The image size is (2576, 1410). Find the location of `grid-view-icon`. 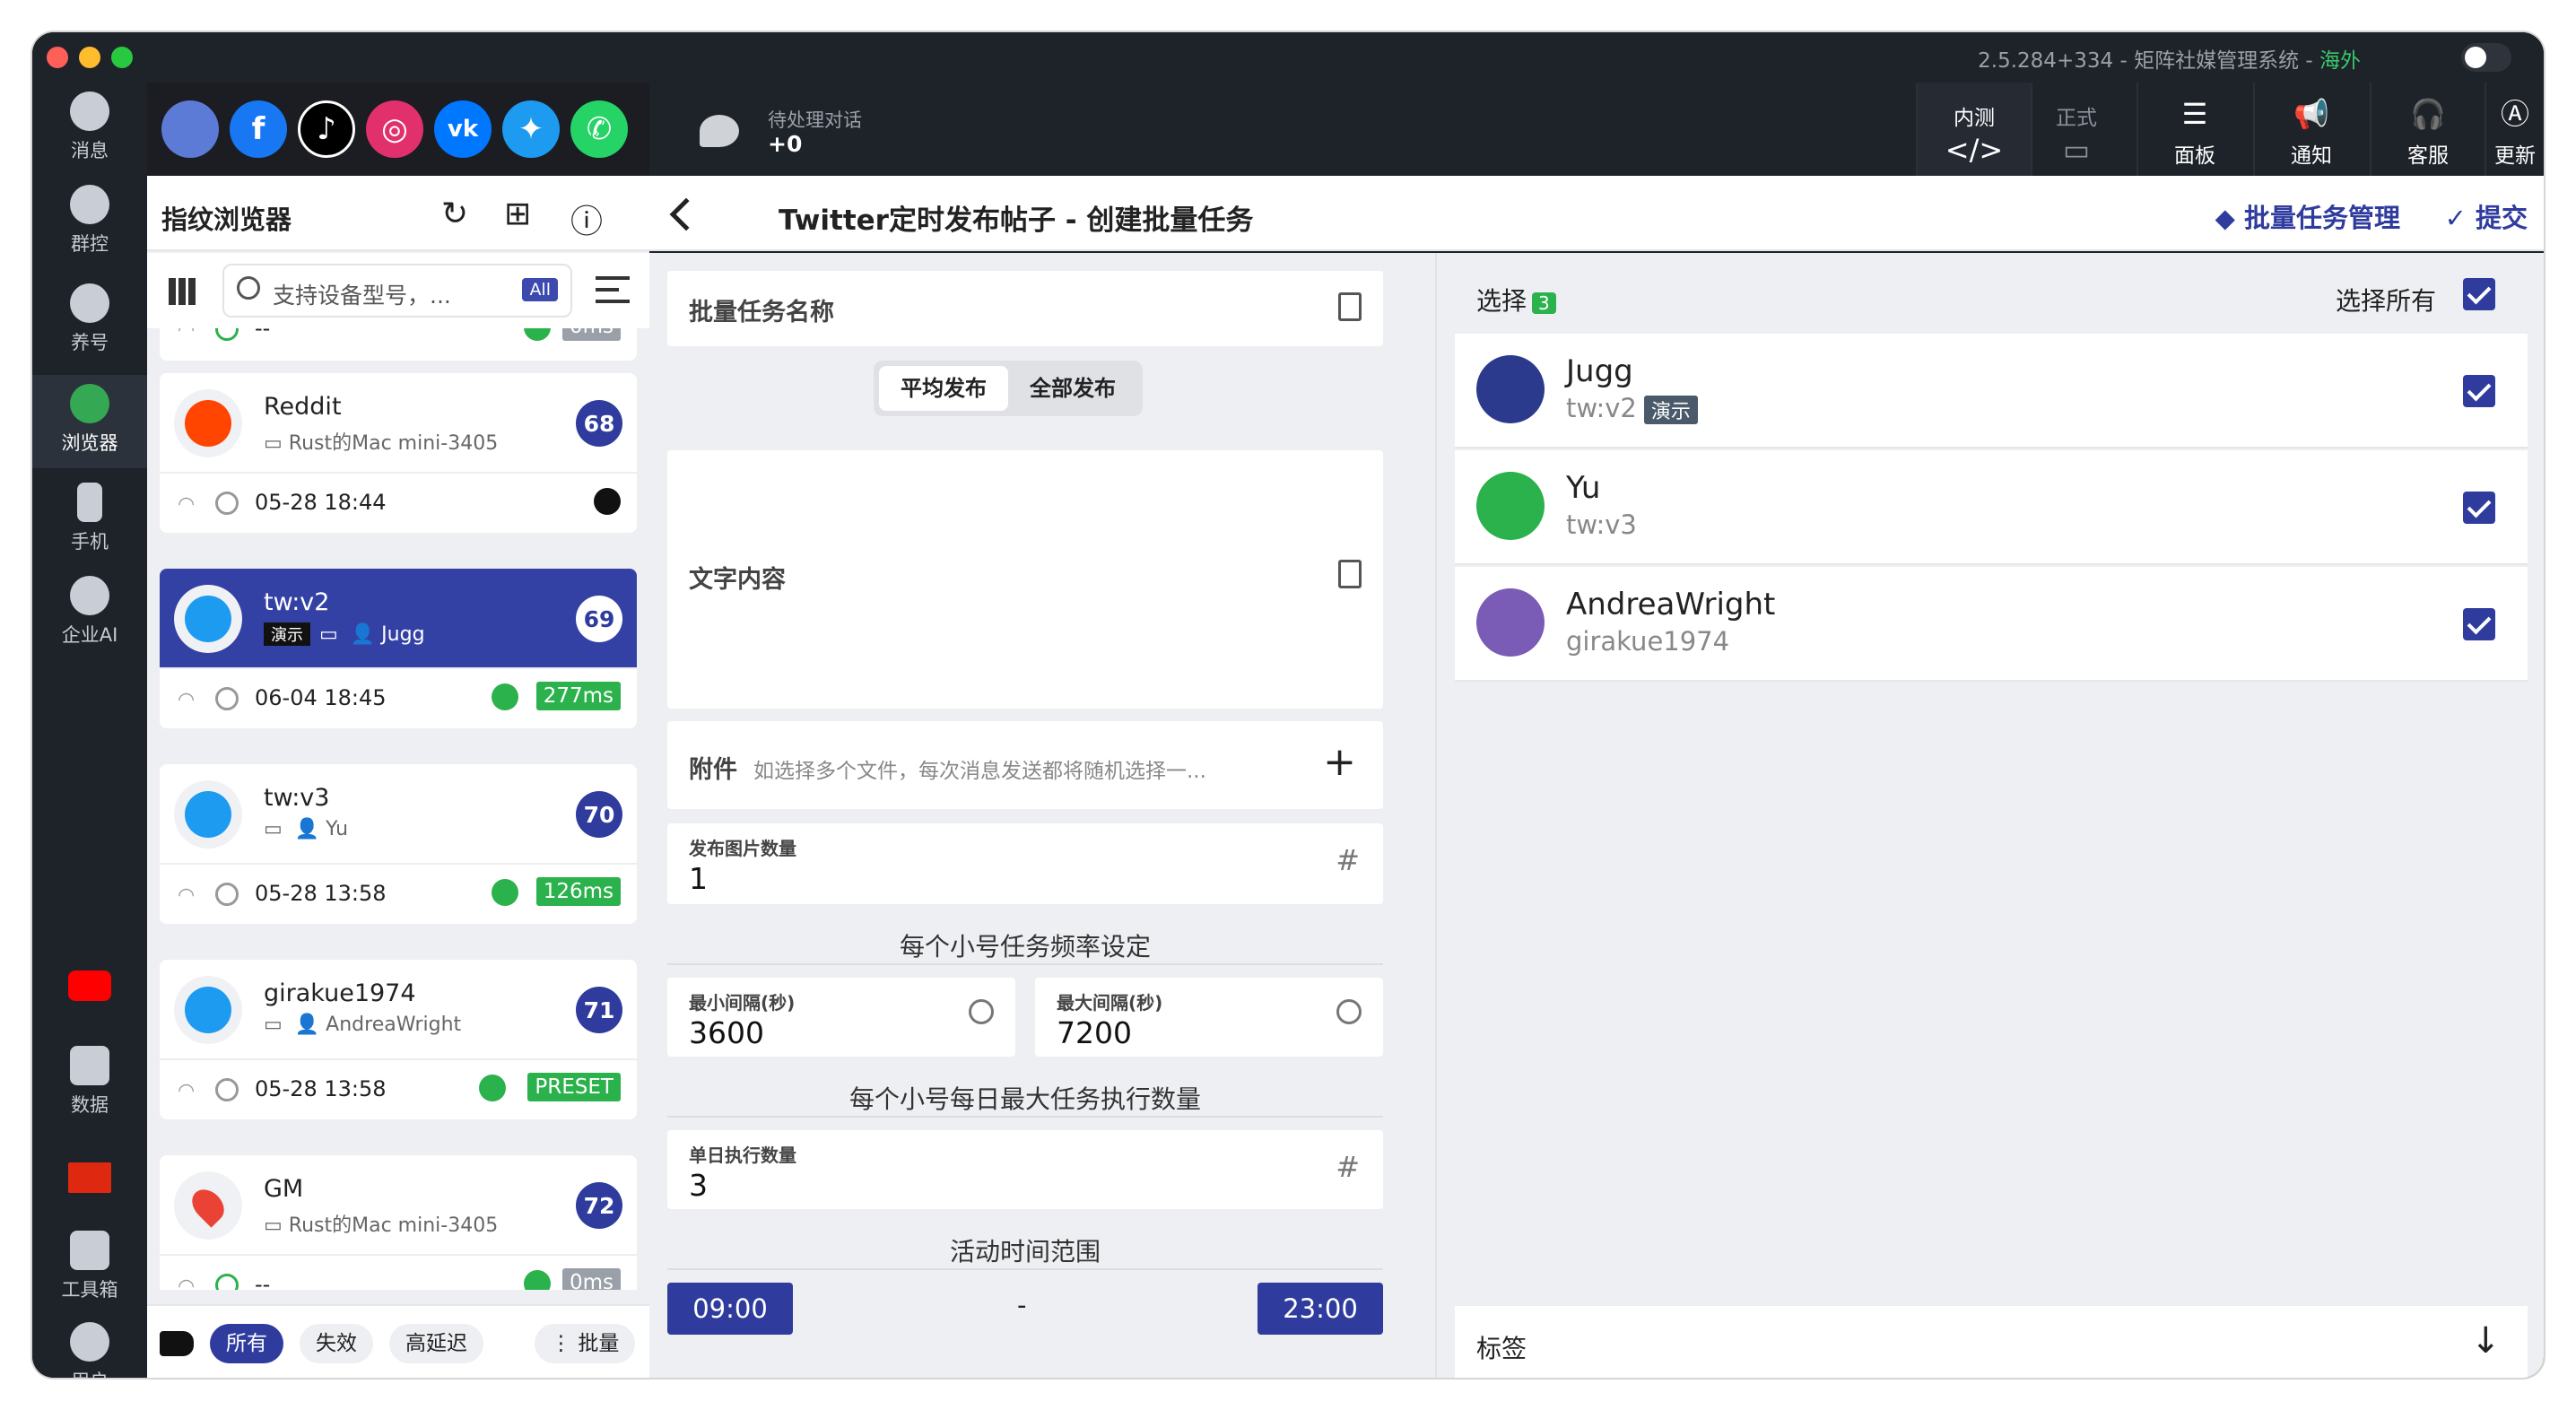

grid-view-icon is located at coordinates (182, 291).